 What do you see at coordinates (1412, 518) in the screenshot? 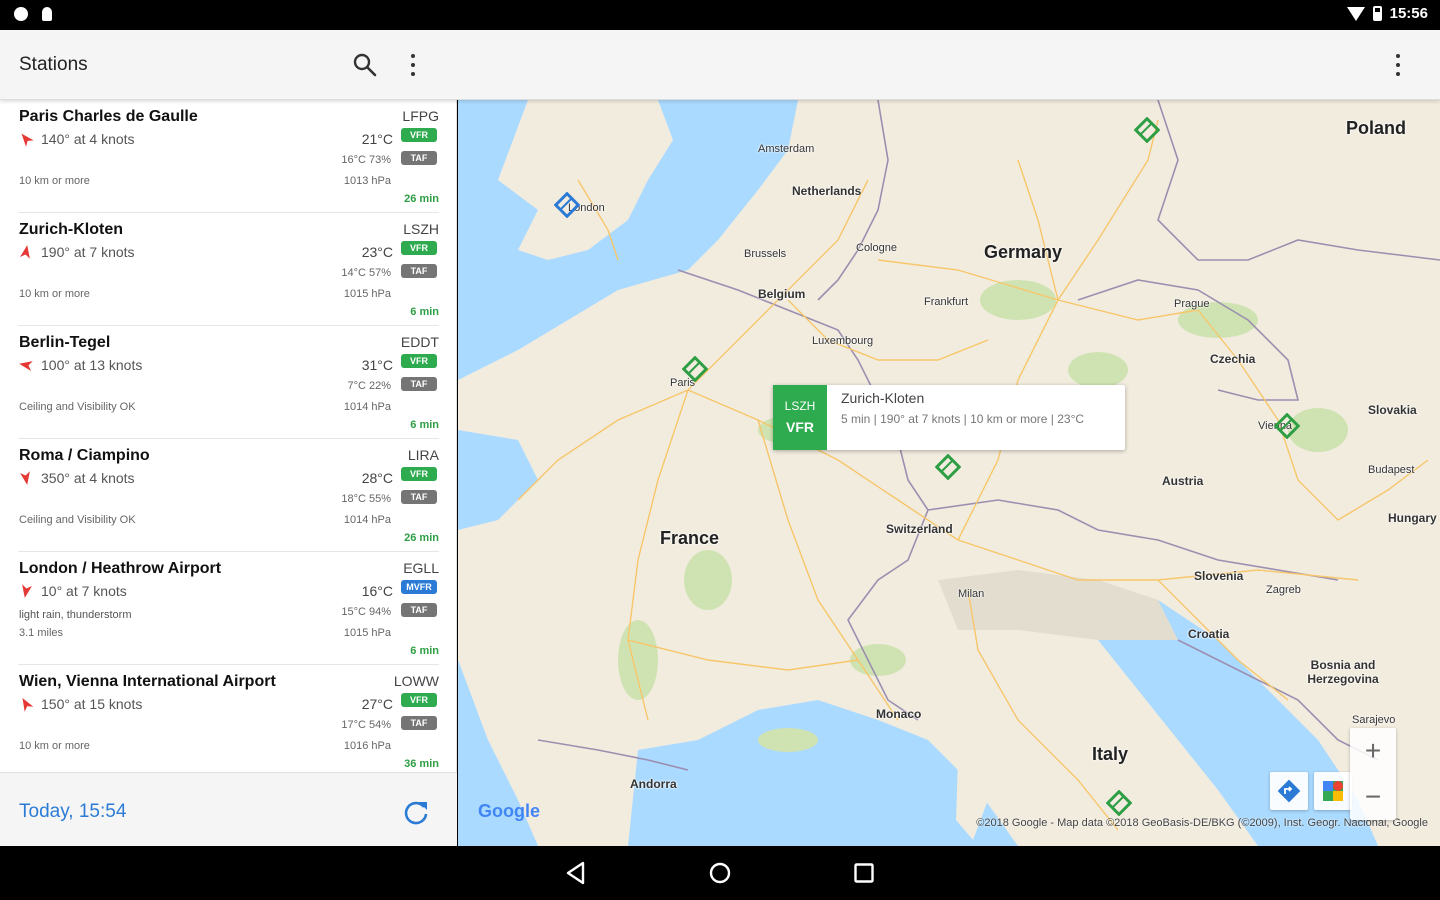
I see `map-label: Hungary` at bounding box center [1412, 518].